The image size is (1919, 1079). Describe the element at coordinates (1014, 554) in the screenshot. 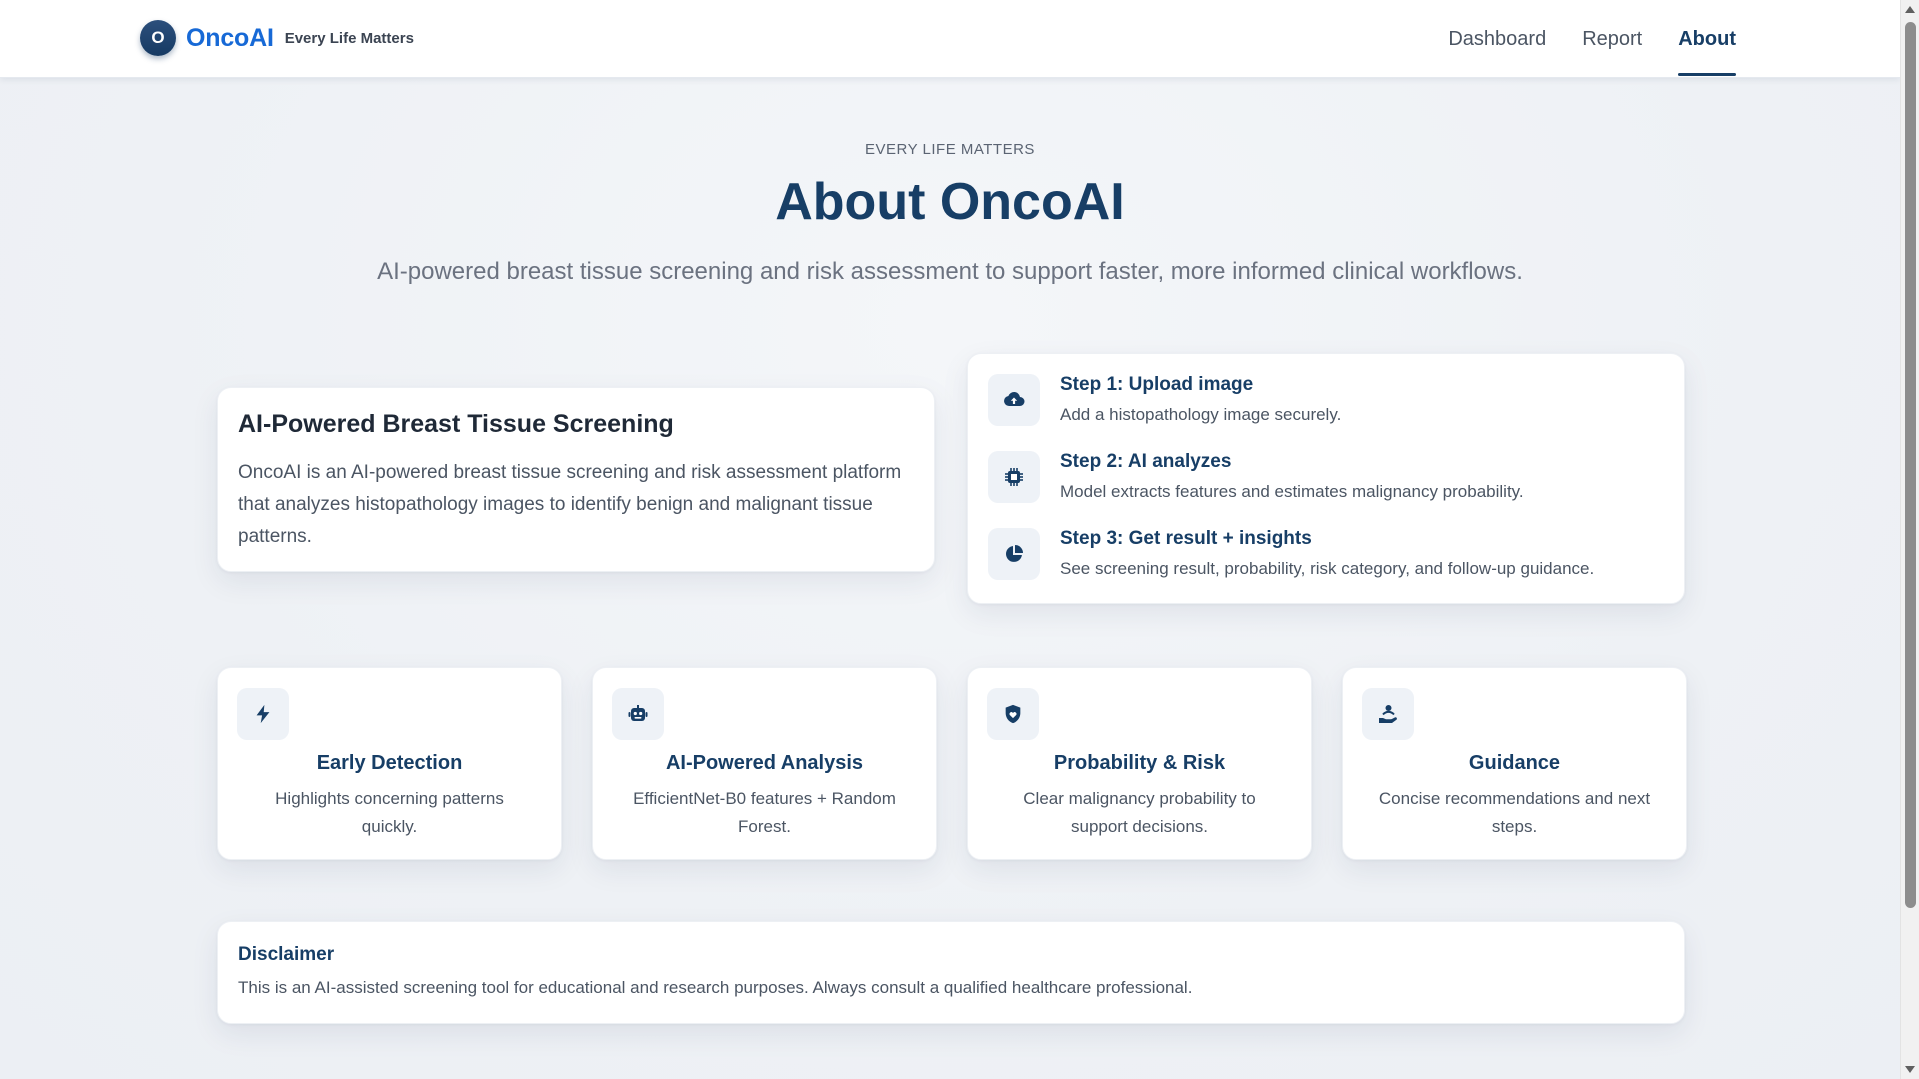

I see `pie-chart-icon` at that location.